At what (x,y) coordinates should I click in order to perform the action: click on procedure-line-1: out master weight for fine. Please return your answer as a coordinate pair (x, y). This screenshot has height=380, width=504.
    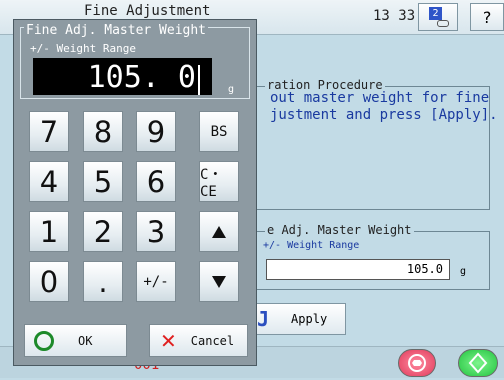
    Looking at the image, I should click on (380, 98).